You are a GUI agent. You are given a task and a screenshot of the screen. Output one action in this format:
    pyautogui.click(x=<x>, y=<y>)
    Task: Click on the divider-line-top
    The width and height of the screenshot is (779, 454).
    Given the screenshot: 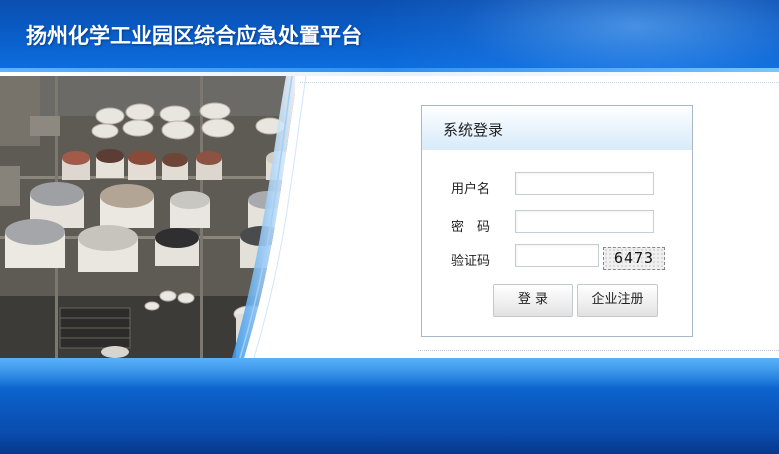 What is the action you would take?
    pyautogui.click(x=539, y=82)
    